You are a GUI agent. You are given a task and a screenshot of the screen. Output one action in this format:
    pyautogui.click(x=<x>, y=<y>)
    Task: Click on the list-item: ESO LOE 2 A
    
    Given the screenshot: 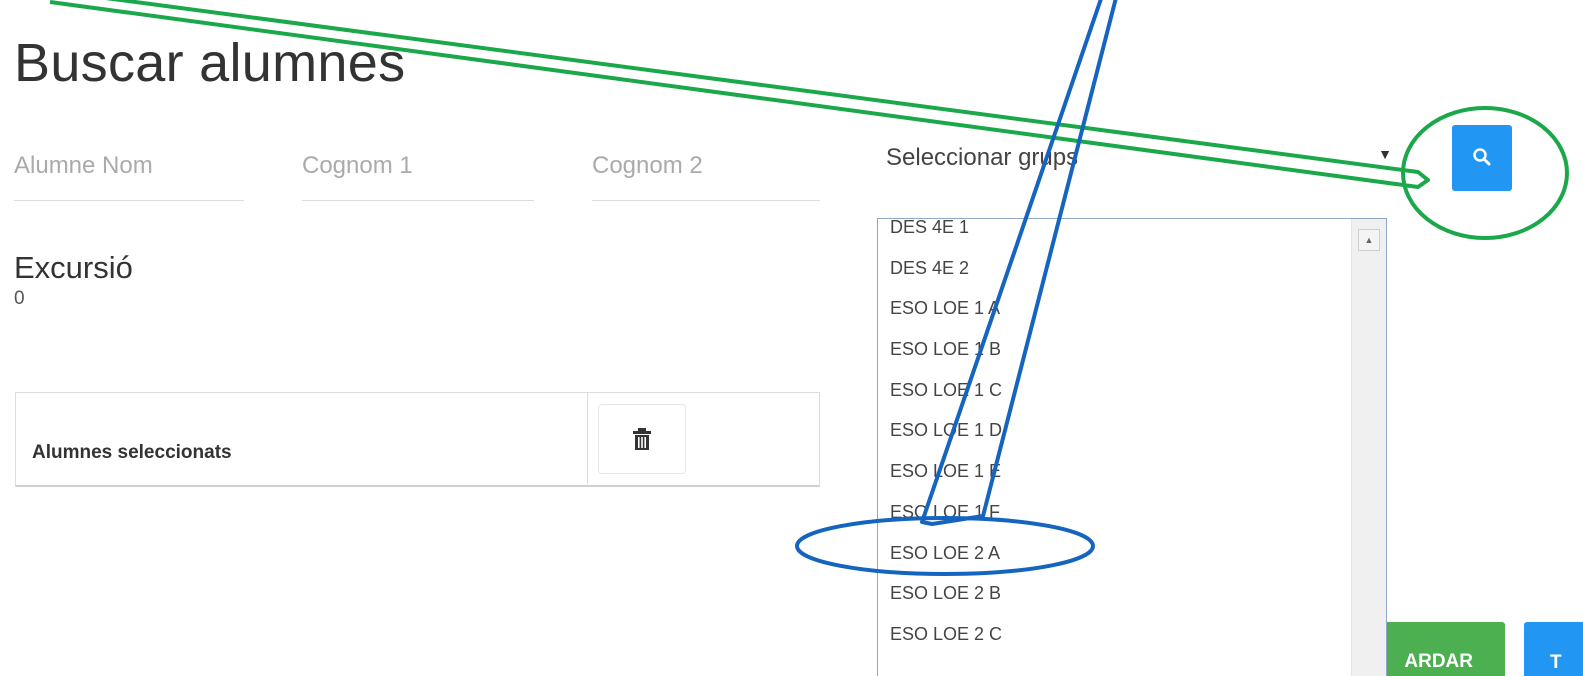 What is the action you would take?
    pyautogui.click(x=1115, y=553)
    